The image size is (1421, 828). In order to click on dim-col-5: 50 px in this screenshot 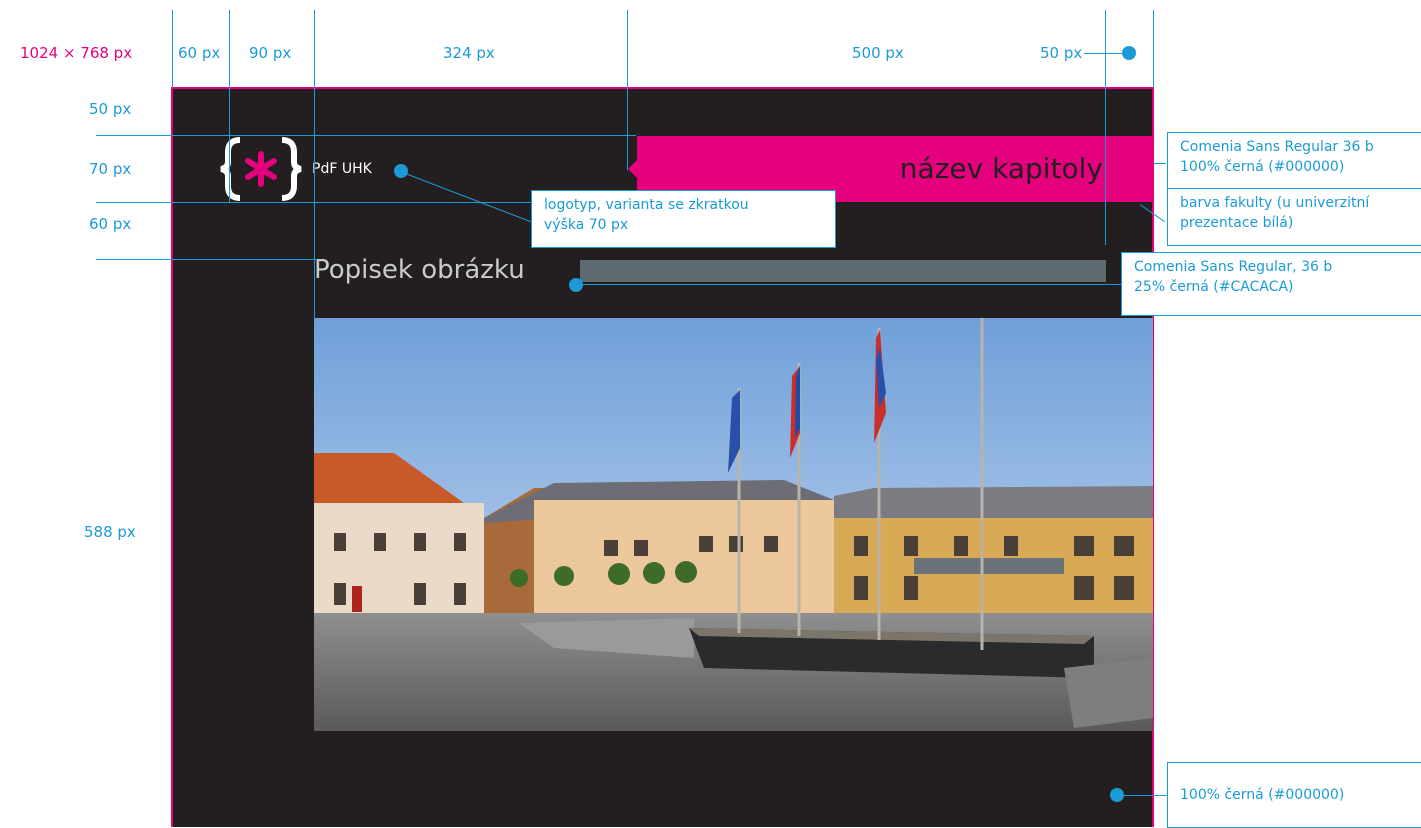, I will do `click(1061, 53)`.